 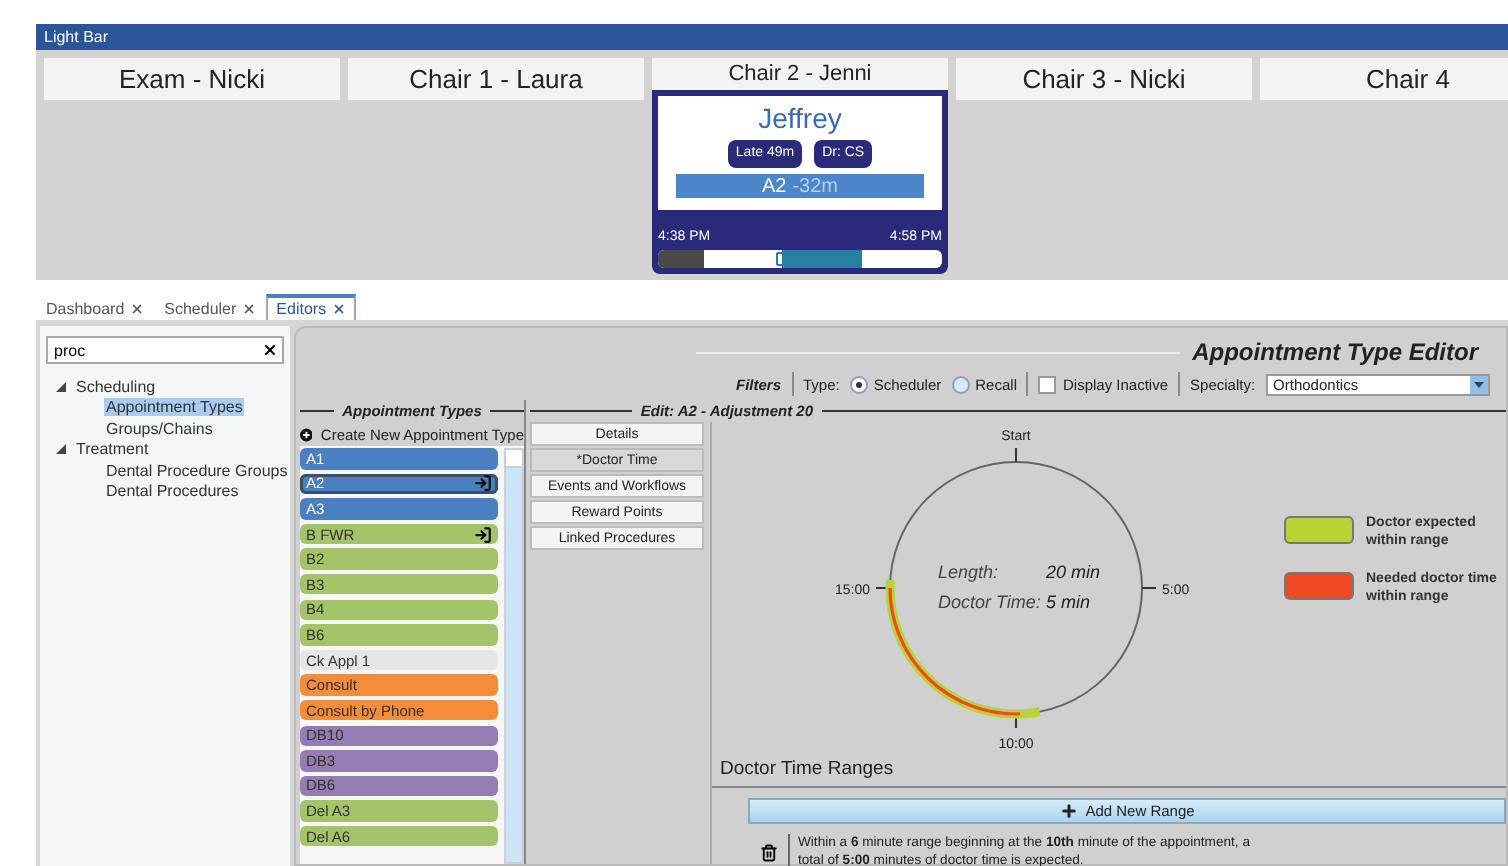 What do you see at coordinates (772, 37) in the screenshot?
I see `window-title: Light Bar` at bounding box center [772, 37].